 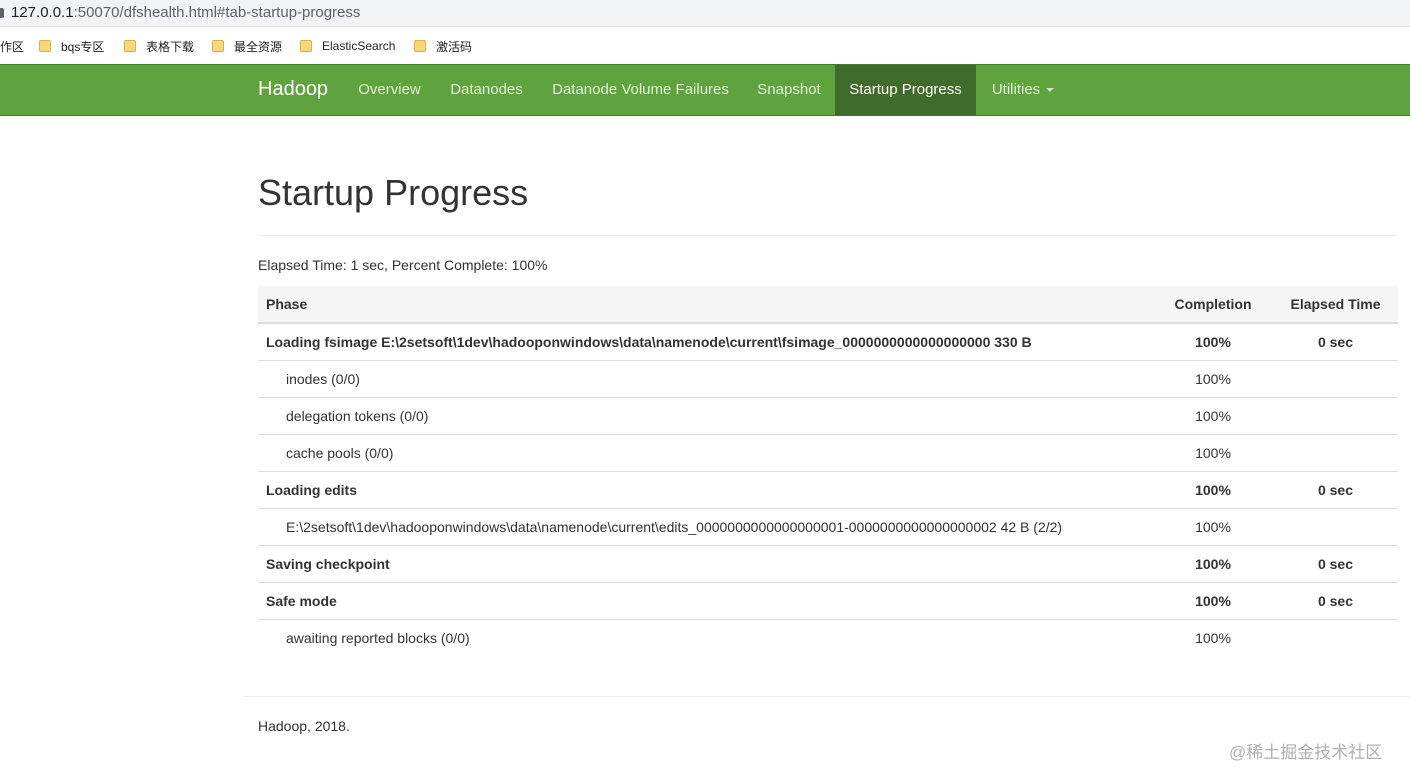 What do you see at coordinates (2, 13) in the screenshot?
I see `site-info-icon` at bounding box center [2, 13].